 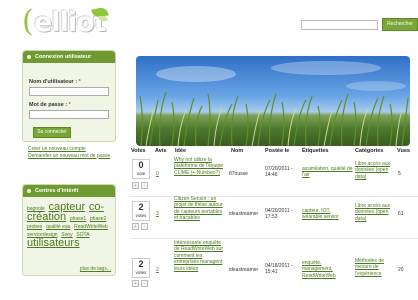 I want to click on col-postee: Postée le, so click(x=277, y=151).